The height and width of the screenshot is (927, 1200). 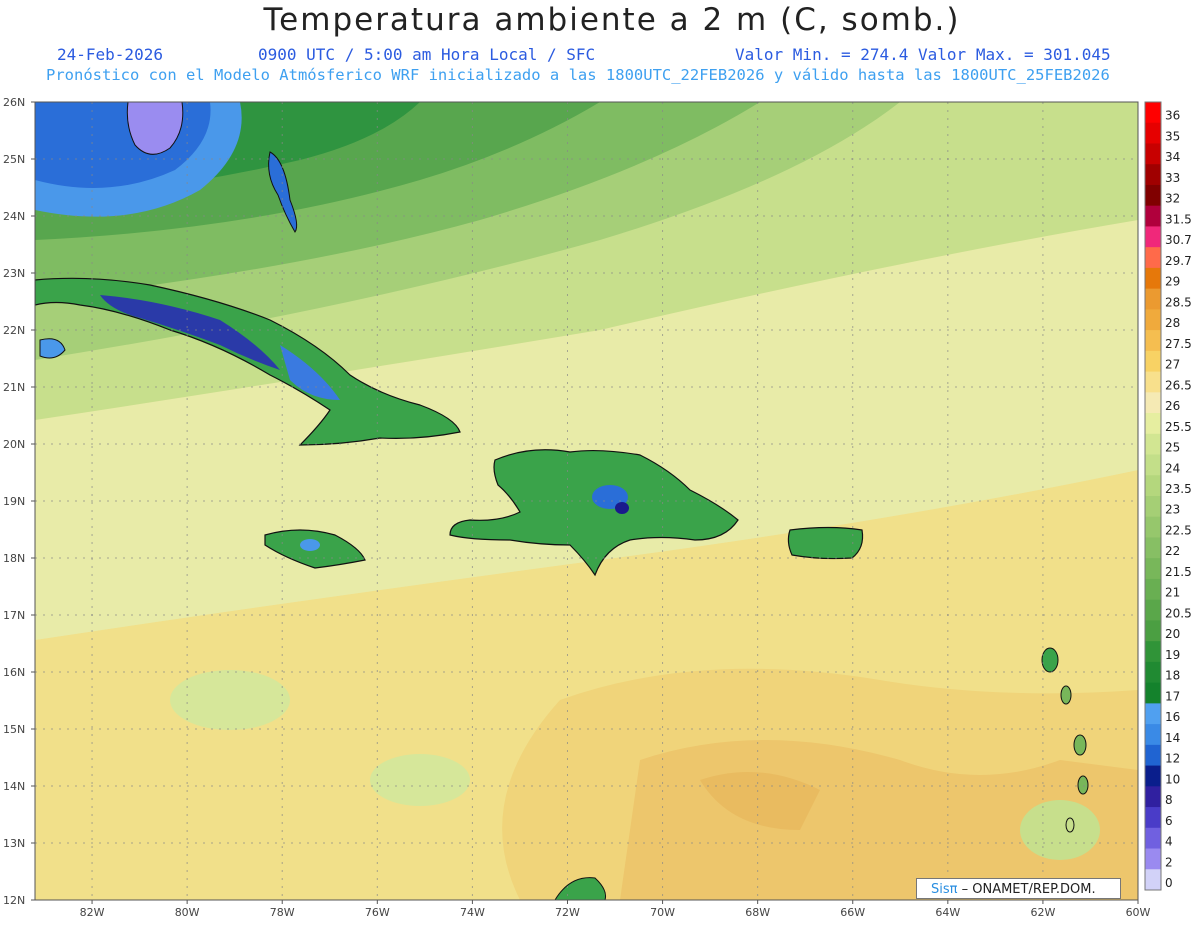 I want to click on lon-label: 76W, so click(x=377, y=912).